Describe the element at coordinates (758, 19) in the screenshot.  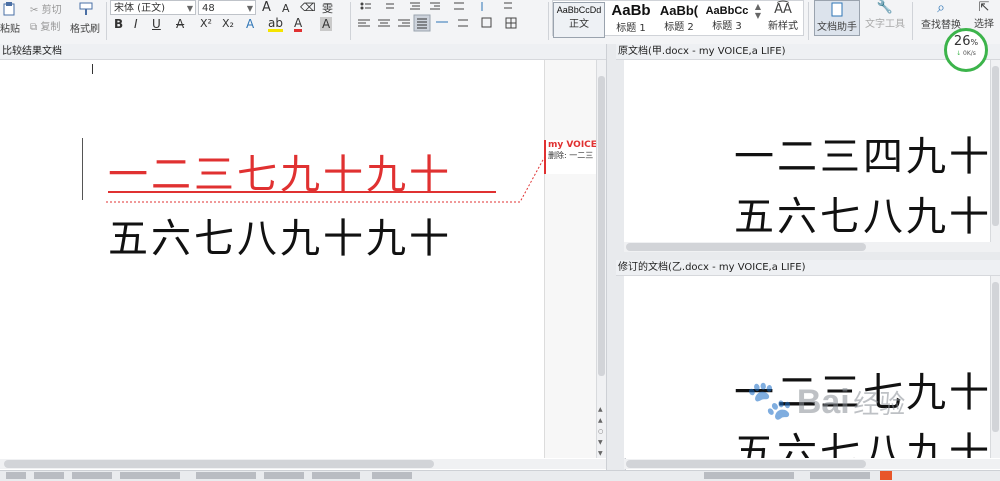
I see `style-gallery-scroll: ▲ ▼` at that location.